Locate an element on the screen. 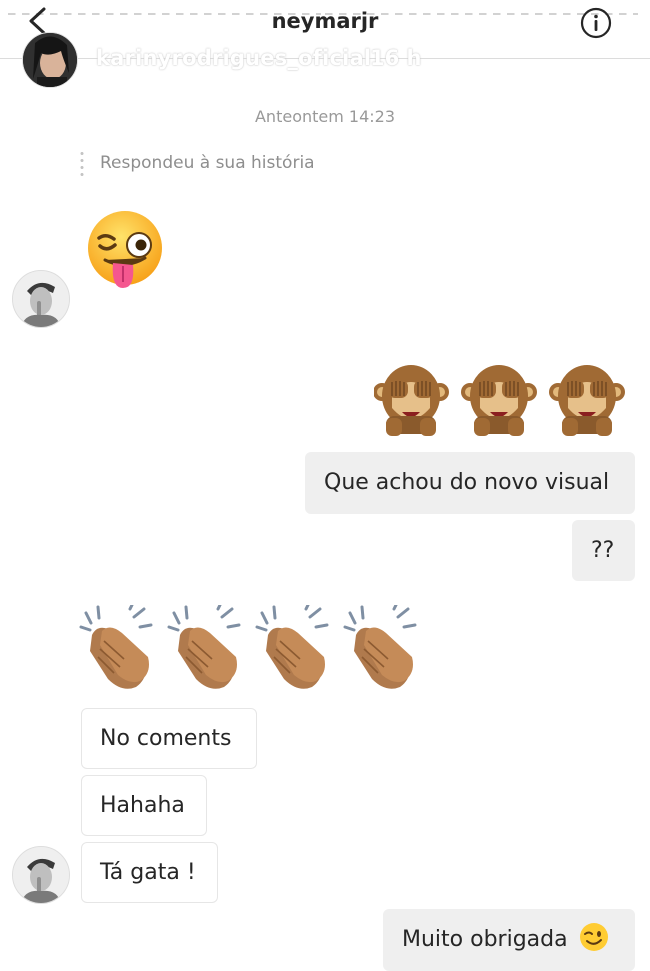 The image size is (650, 971). message-text: ?? is located at coordinates (603, 550).